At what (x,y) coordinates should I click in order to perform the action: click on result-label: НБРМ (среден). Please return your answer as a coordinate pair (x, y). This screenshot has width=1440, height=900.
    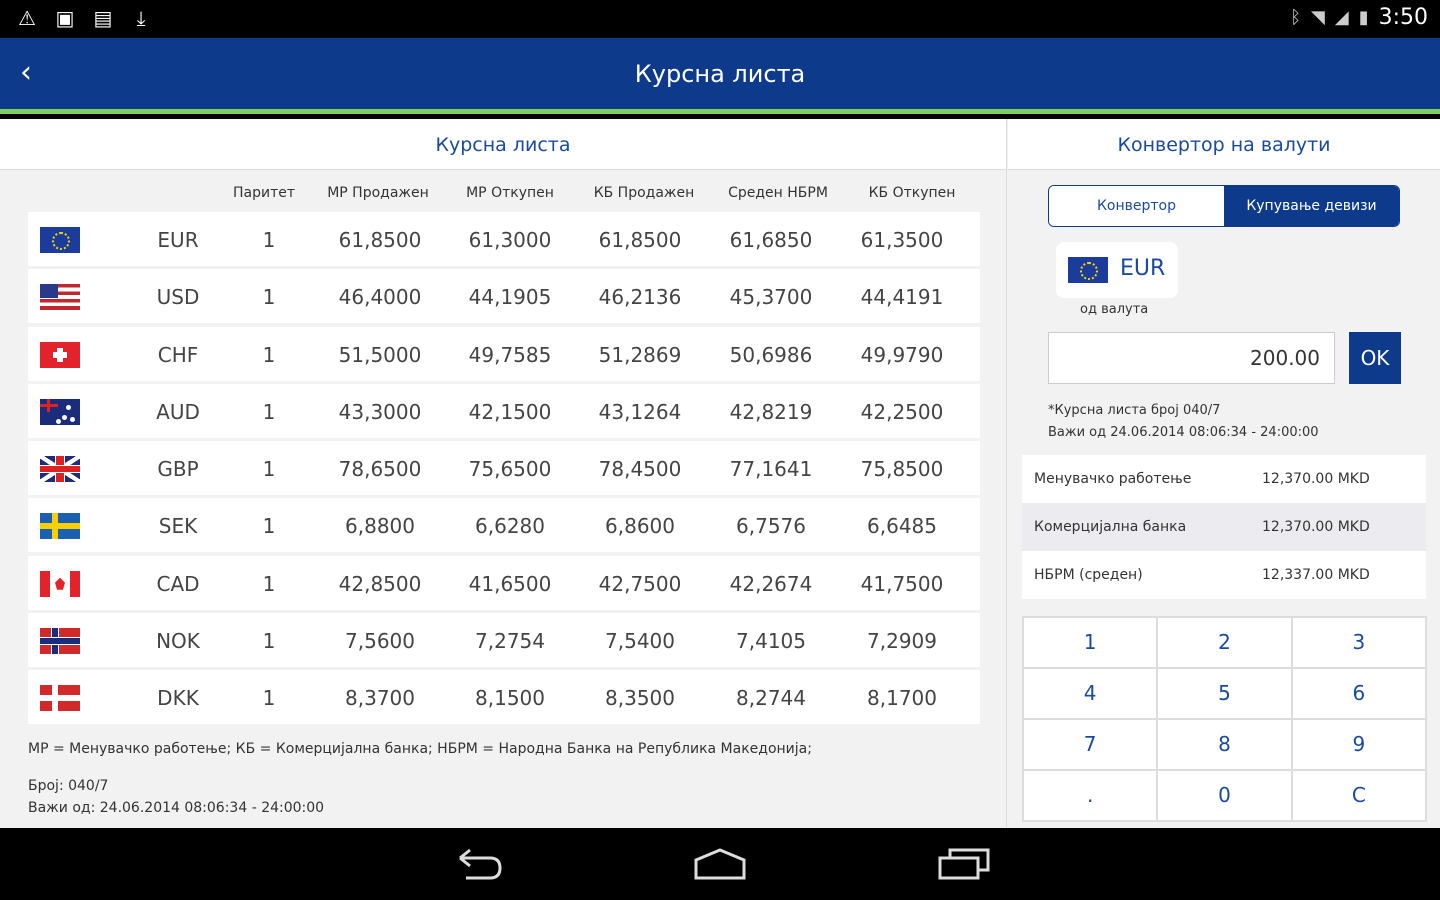
    Looking at the image, I should click on (1088, 575).